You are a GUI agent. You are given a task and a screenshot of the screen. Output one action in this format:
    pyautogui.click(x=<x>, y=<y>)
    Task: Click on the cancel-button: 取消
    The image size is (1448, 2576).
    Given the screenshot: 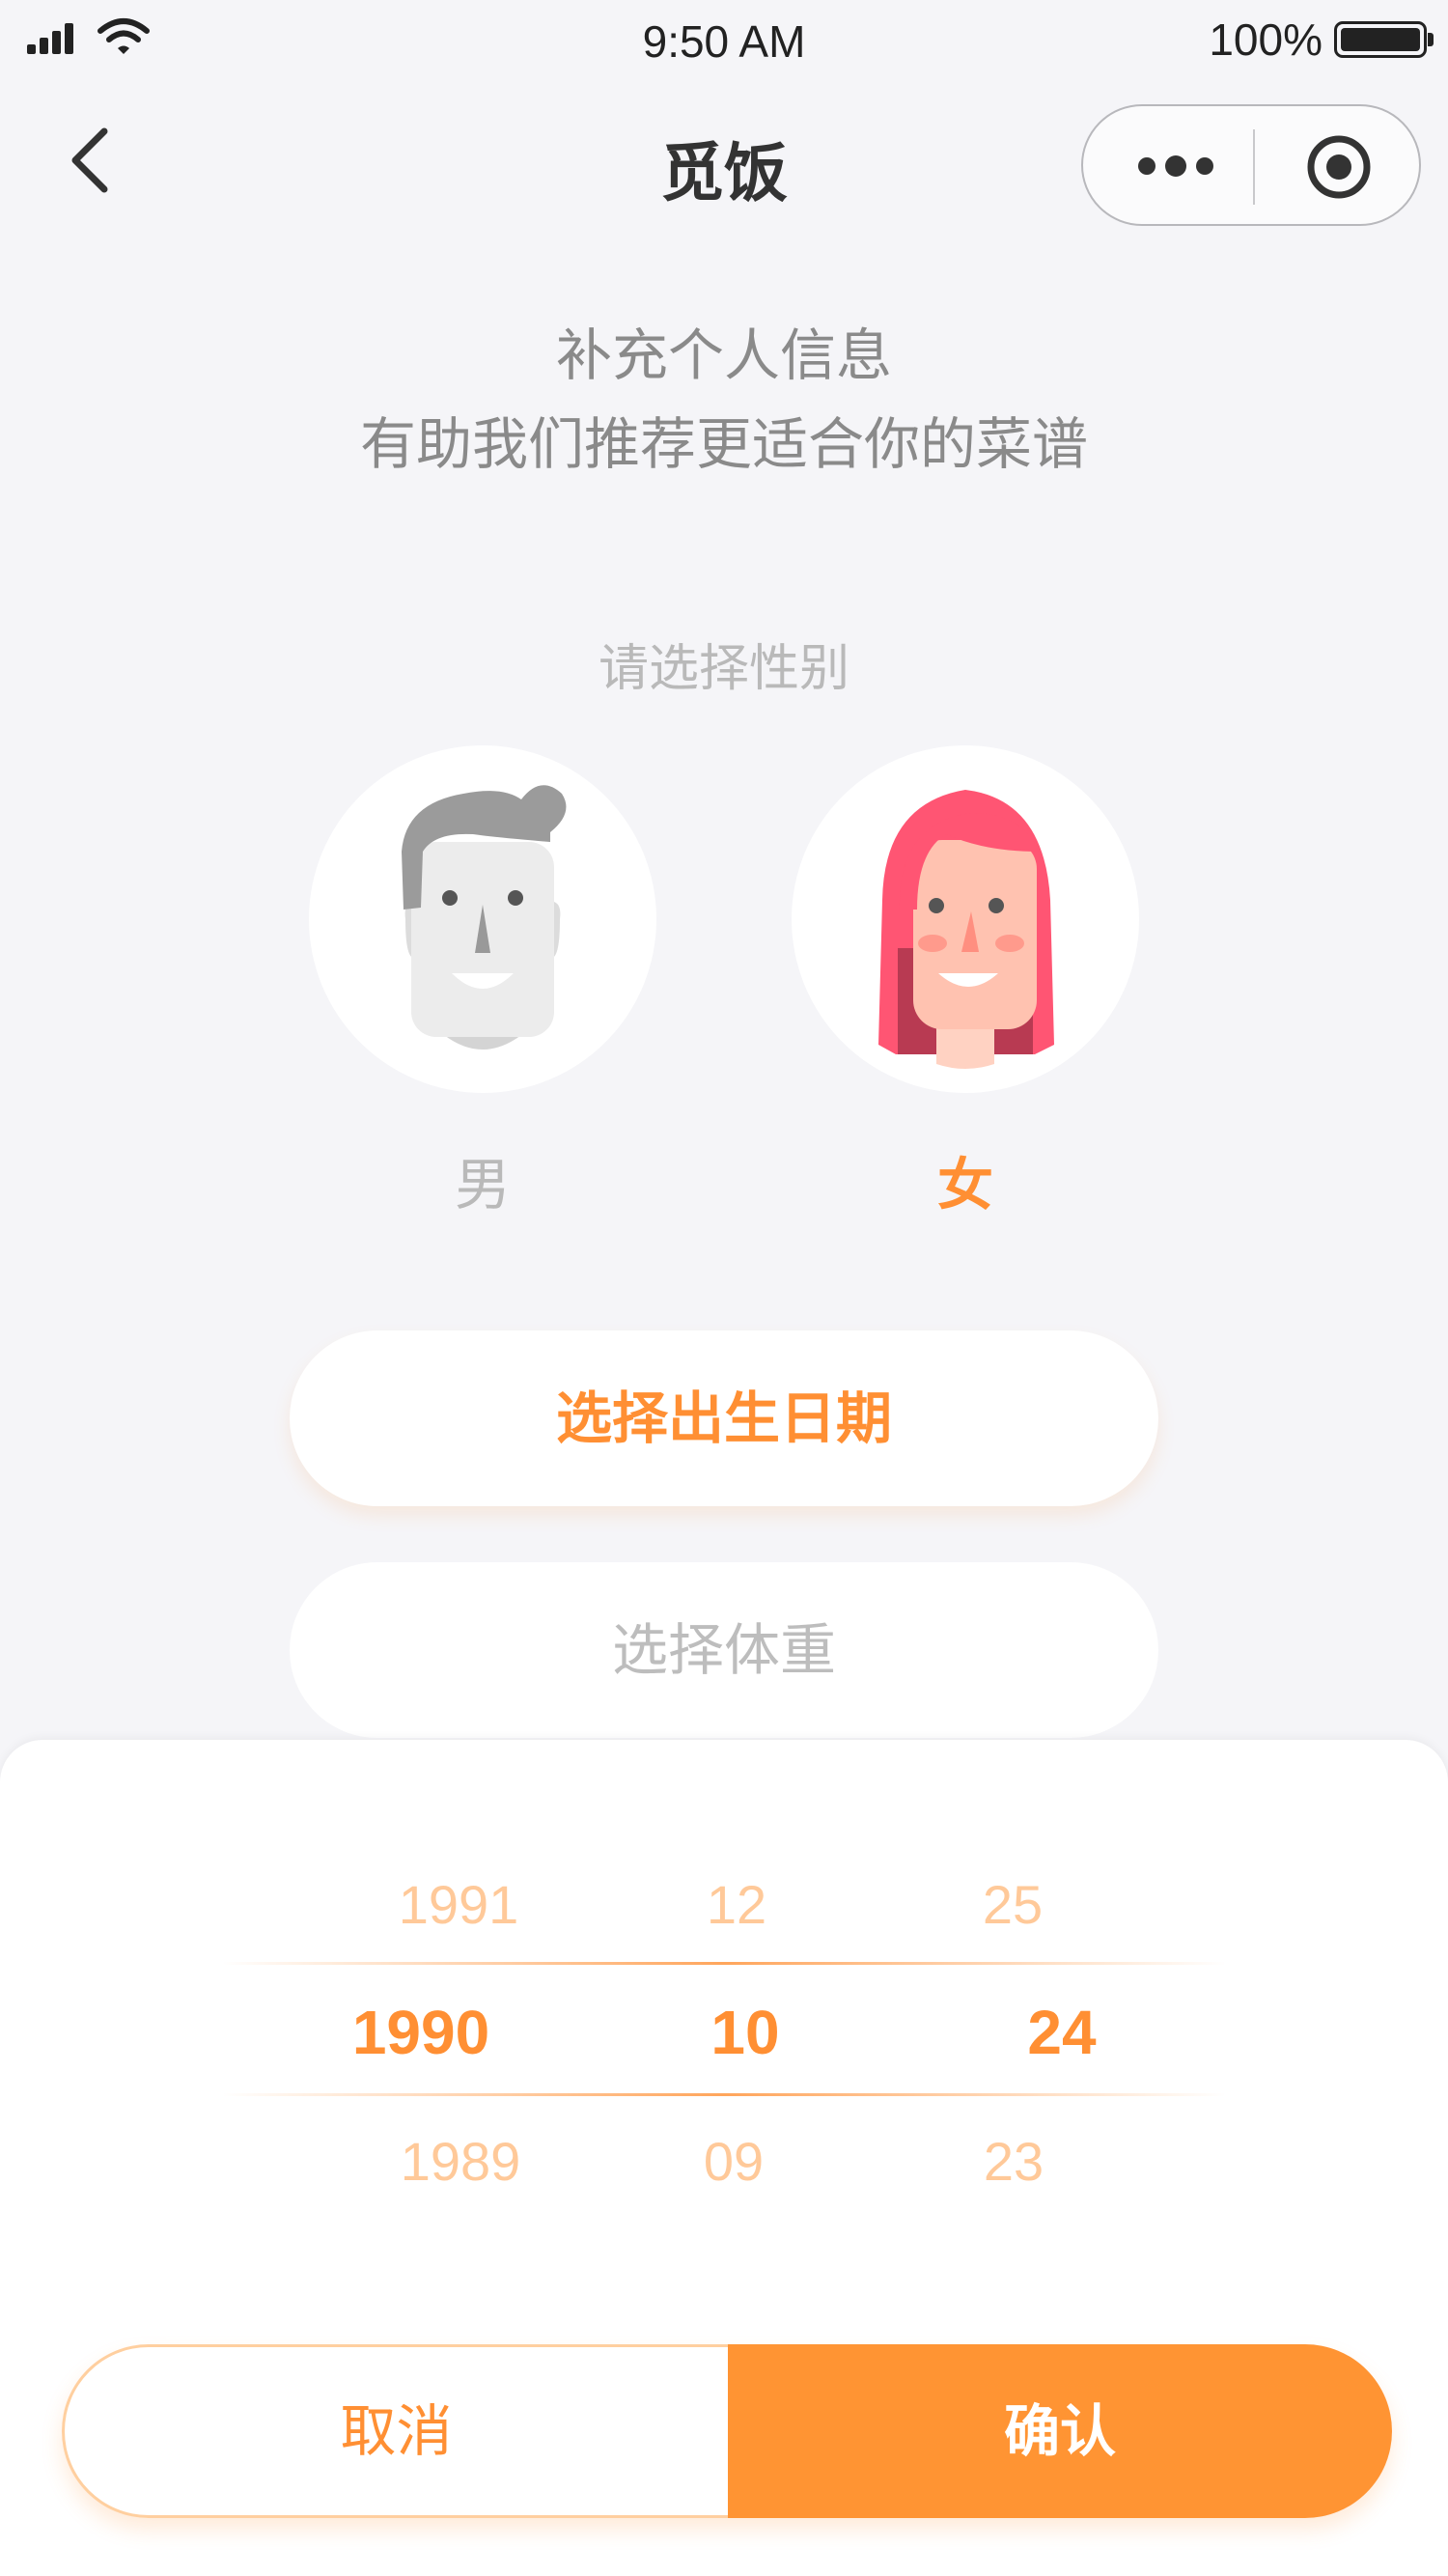 What is the action you would take?
    pyautogui.click(x=395, y=2431)
    